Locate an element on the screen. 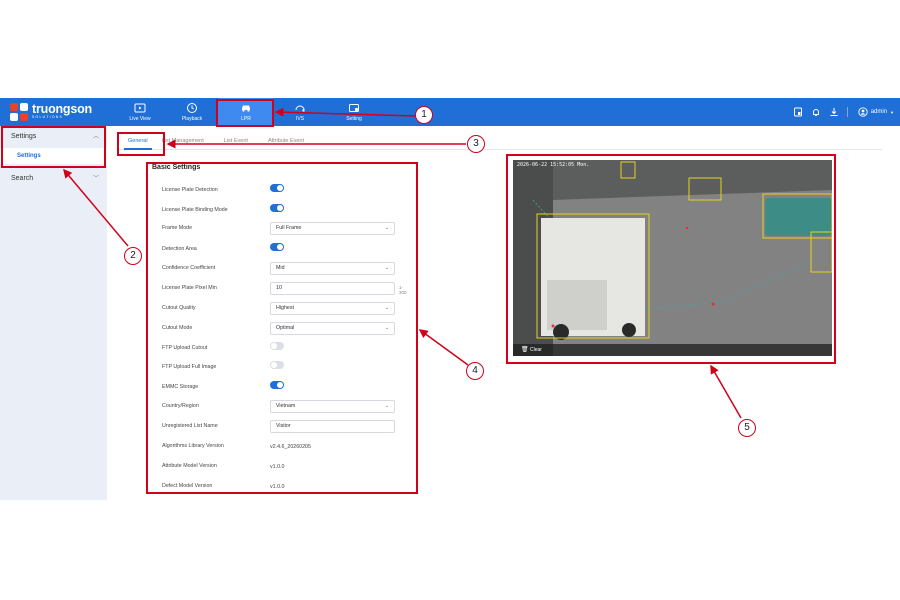  playback-icon is located at coordinates (192, 108).